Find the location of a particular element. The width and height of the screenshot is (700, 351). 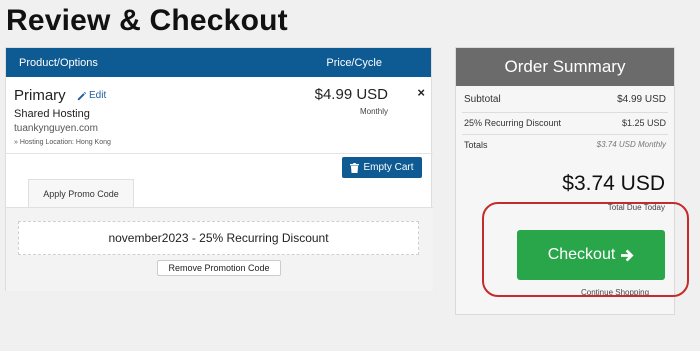

edit-link: Edit is located at coordinates (91, 95).